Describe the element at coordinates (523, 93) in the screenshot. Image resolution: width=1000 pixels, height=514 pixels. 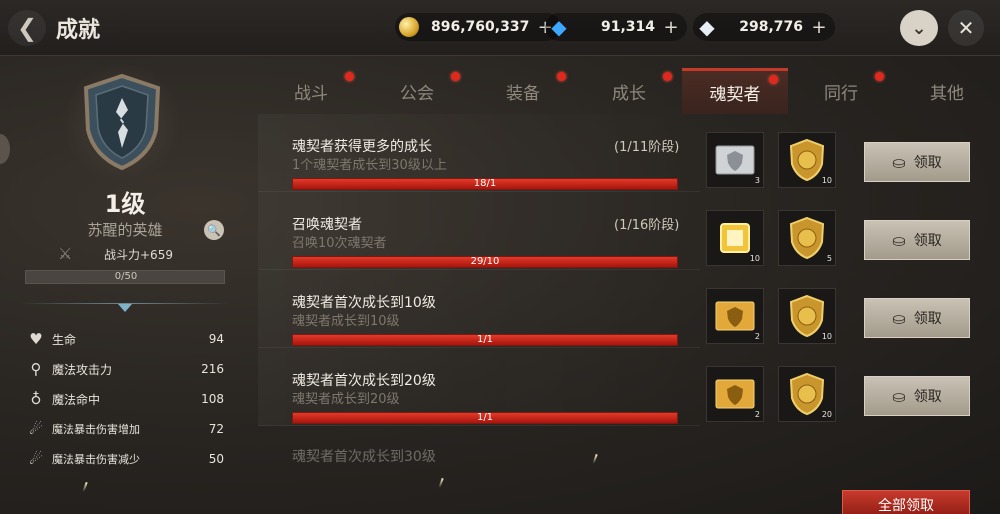
I see `tab-label: 装备` at that location.